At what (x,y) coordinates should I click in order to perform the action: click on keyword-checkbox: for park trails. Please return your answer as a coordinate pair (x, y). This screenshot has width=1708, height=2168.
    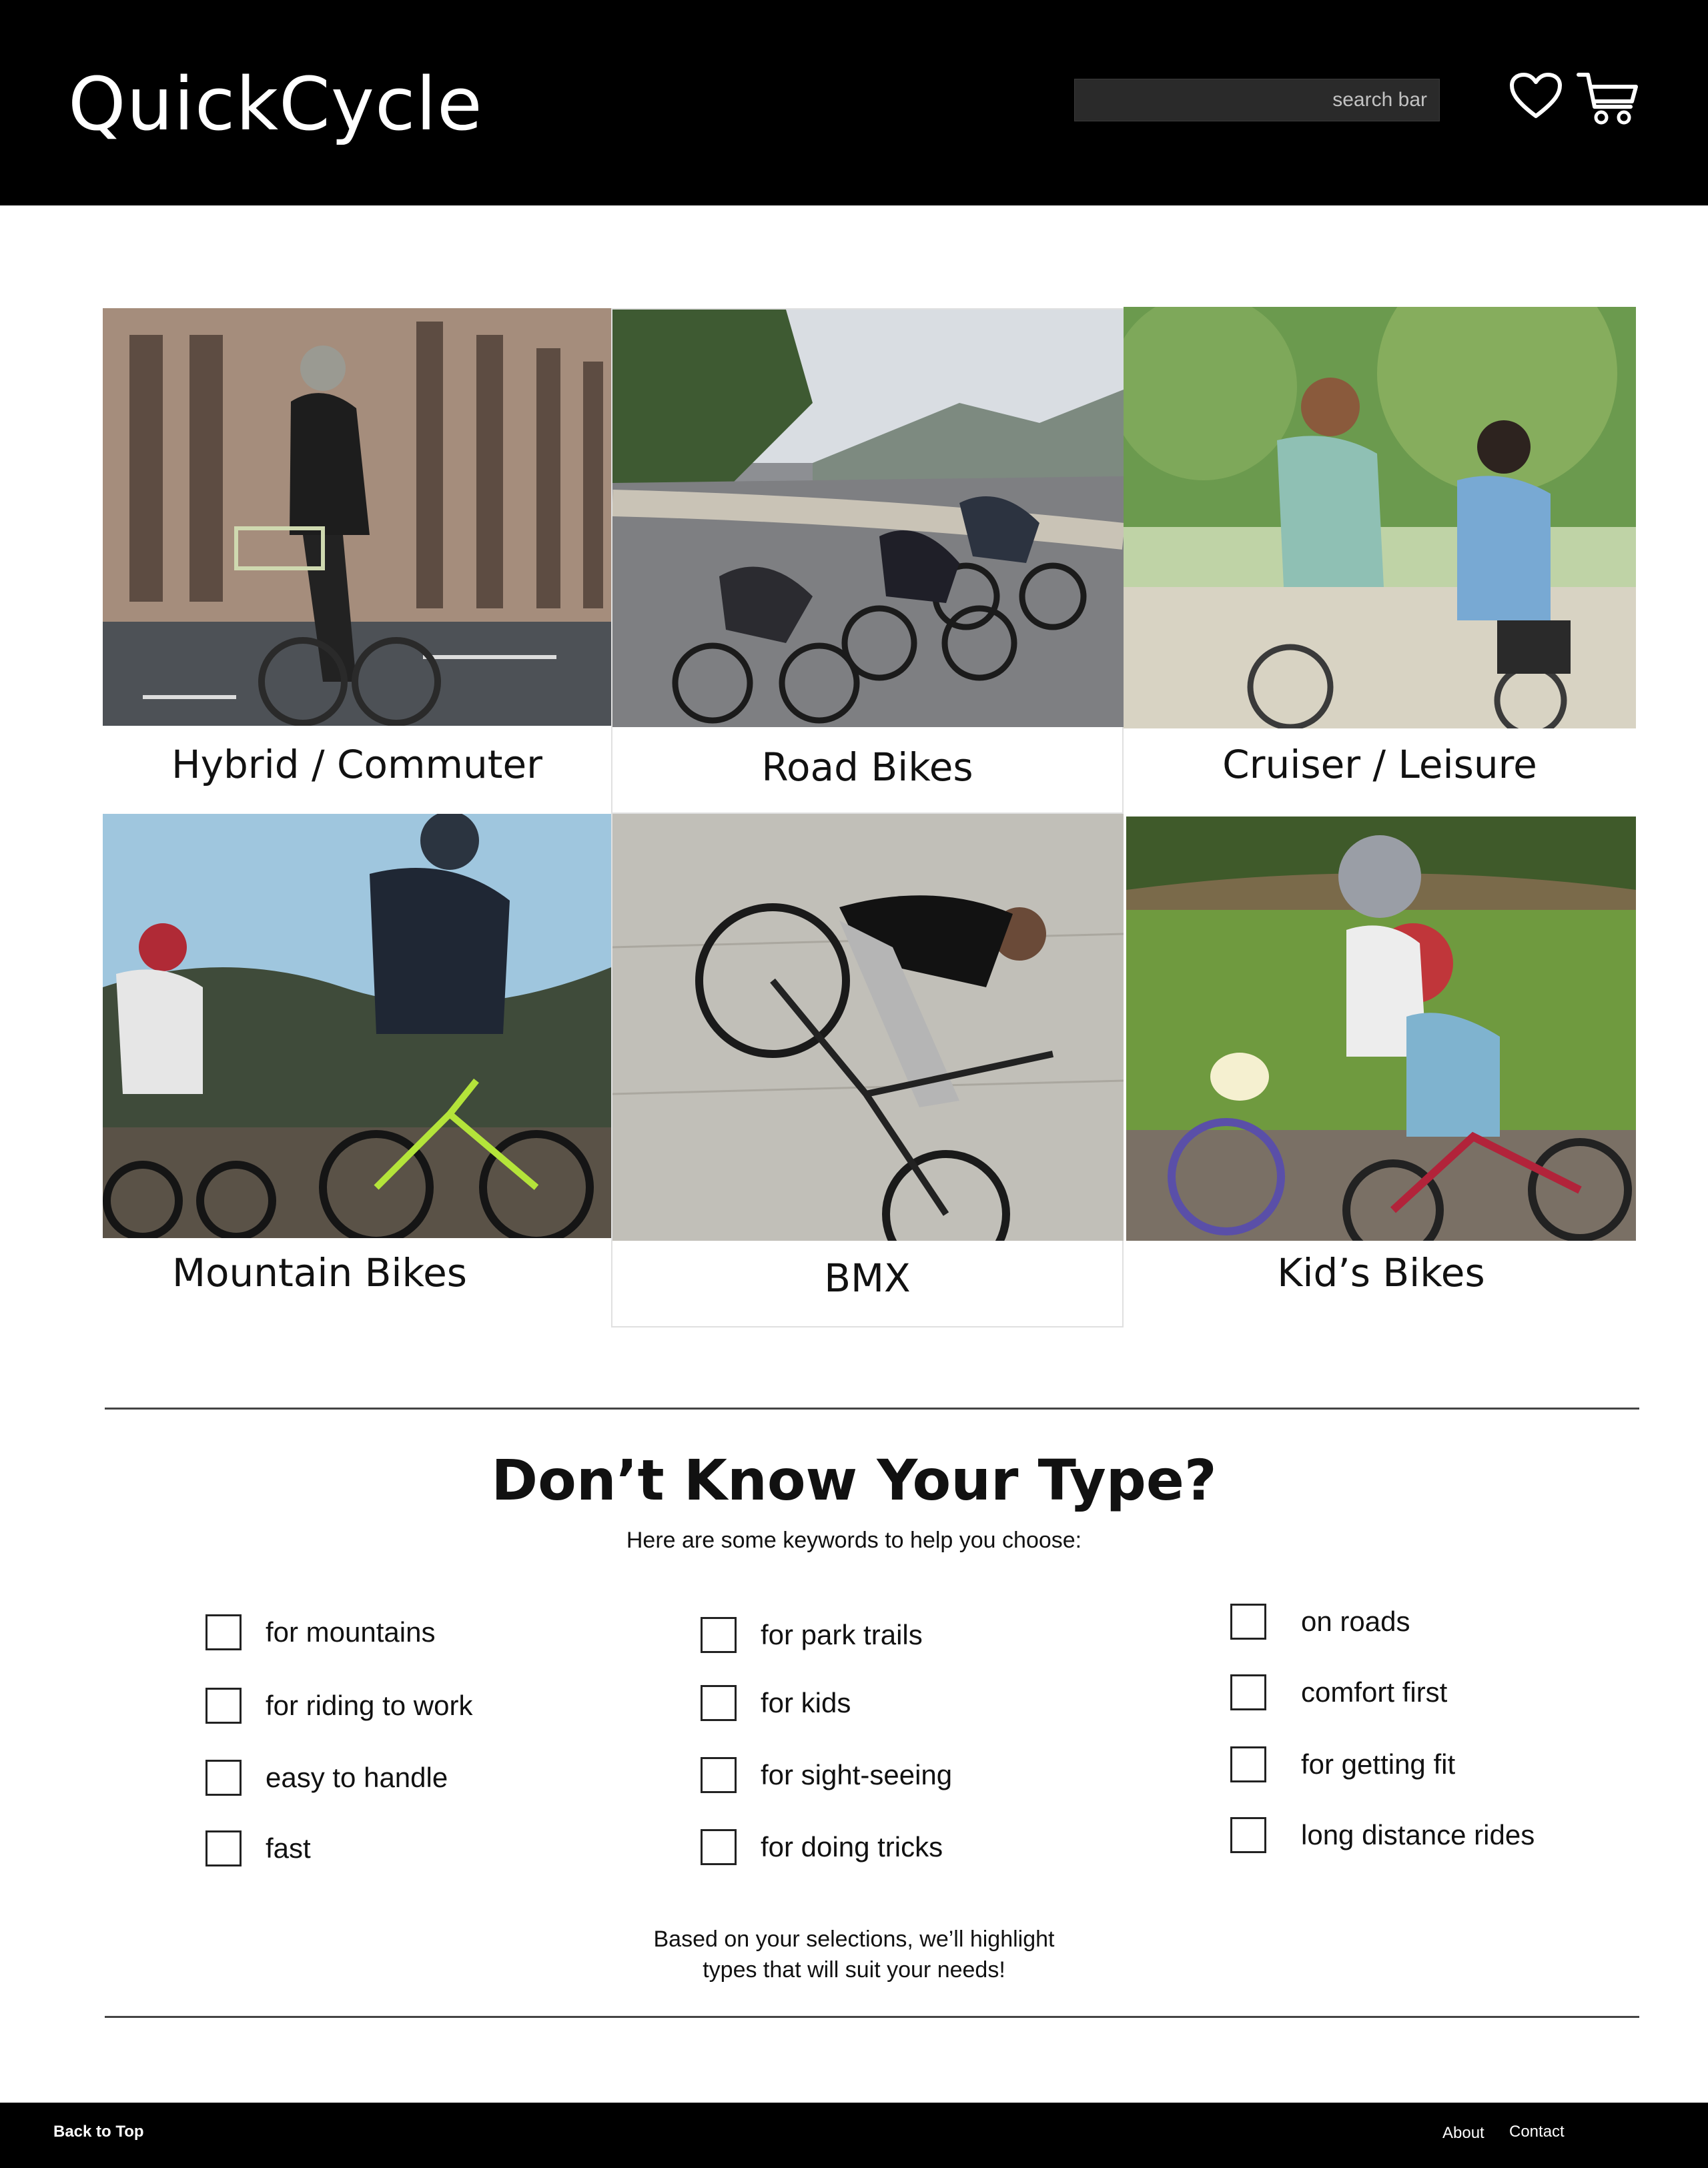
    Looking at the image, I should click on (812, 1635).